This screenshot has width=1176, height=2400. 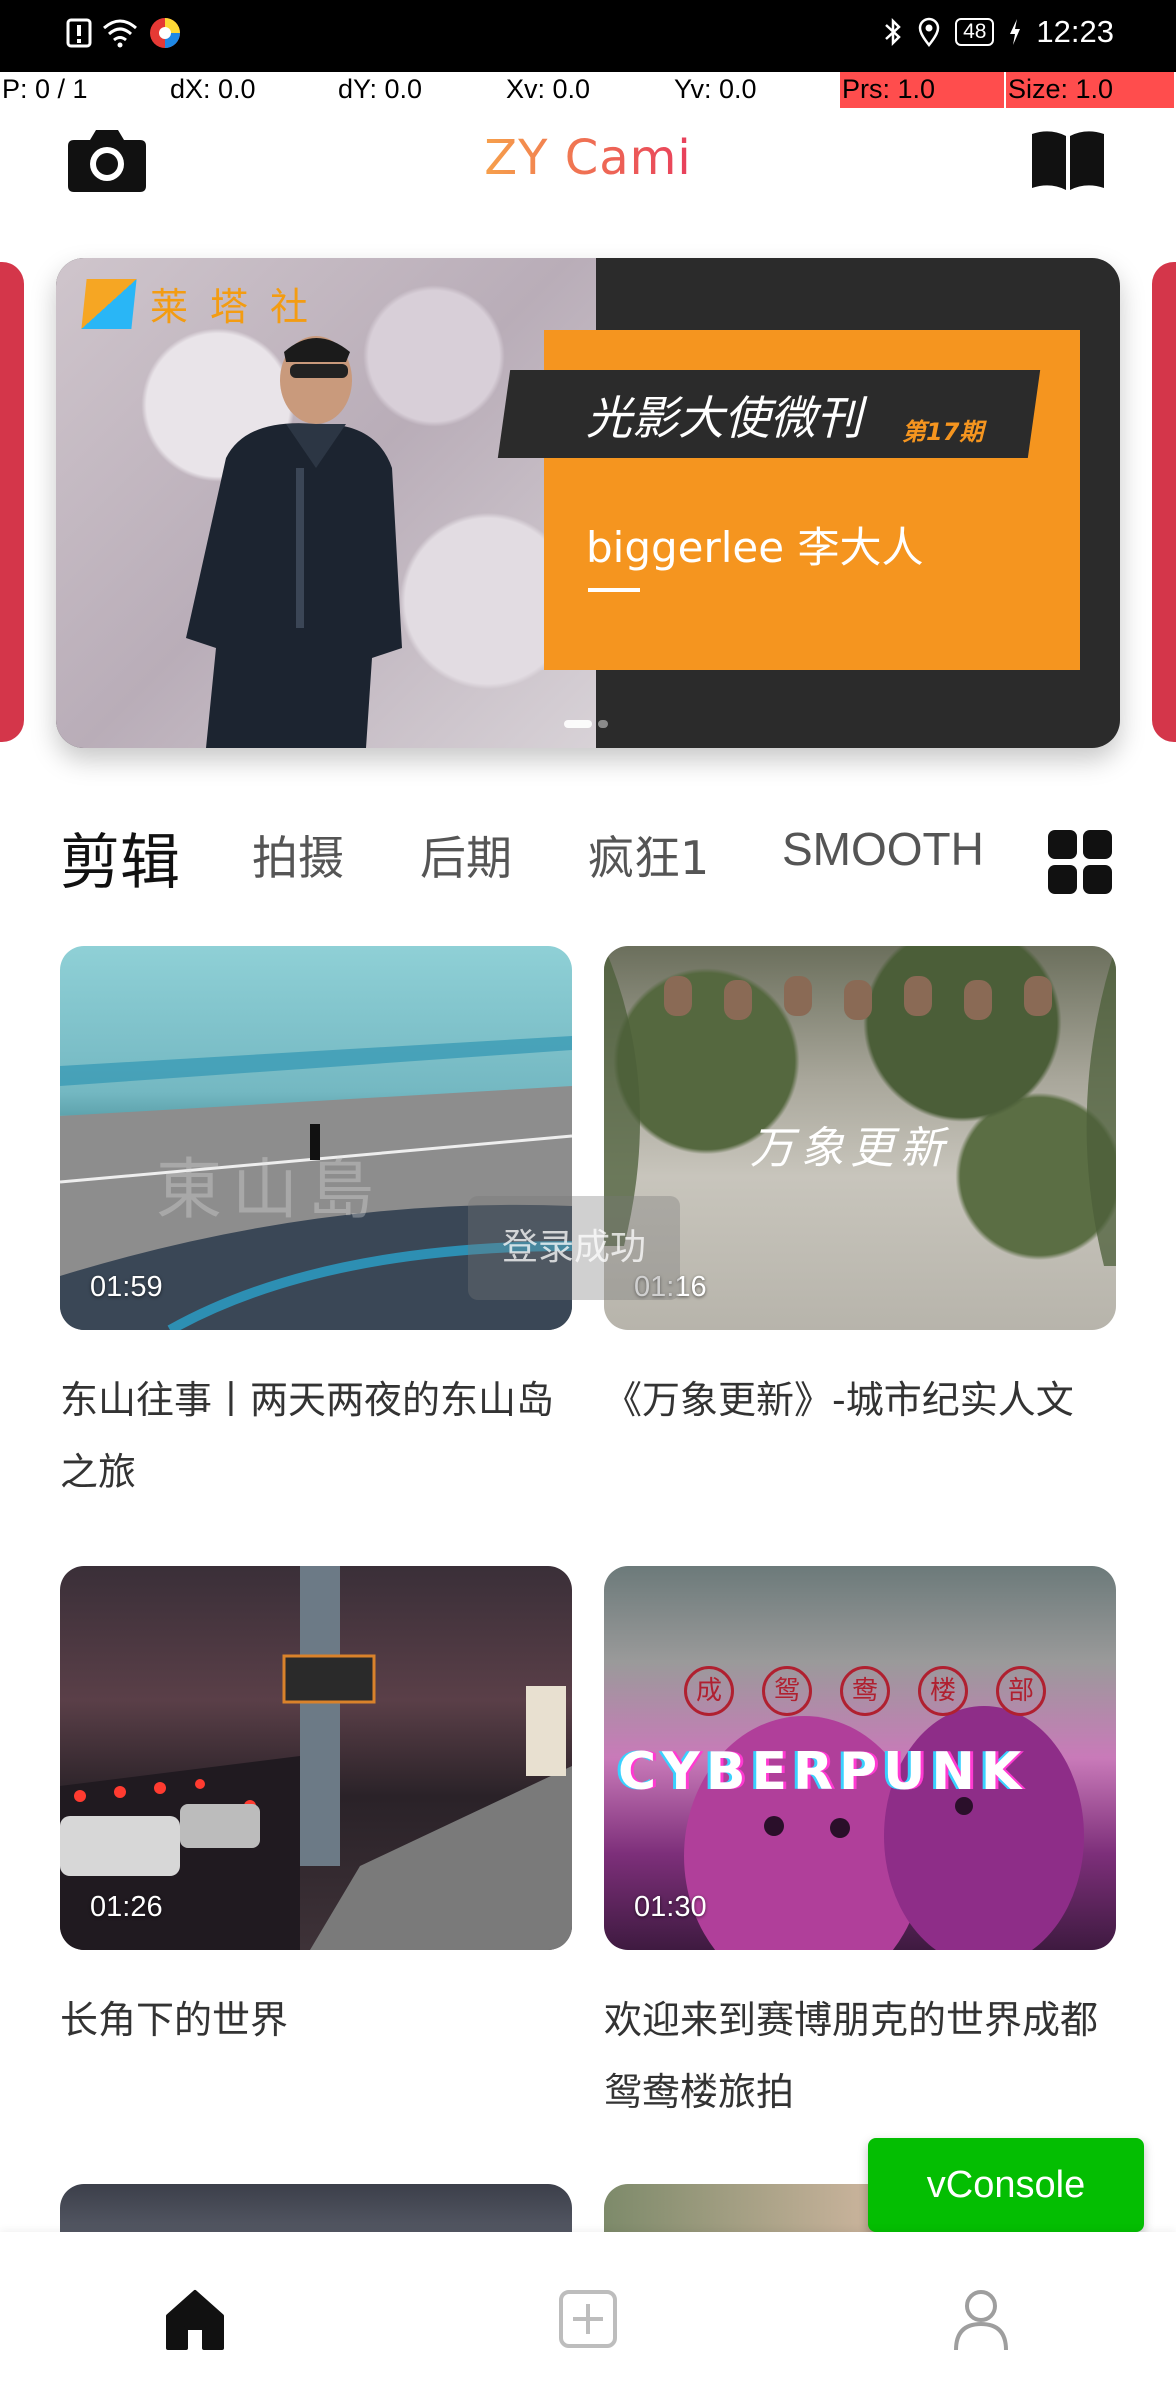 What do you see at coordinates (45, 89) in the screenshot?
I see `debug-pointer: P: 0 / 1` at bounding box center [45, 89].